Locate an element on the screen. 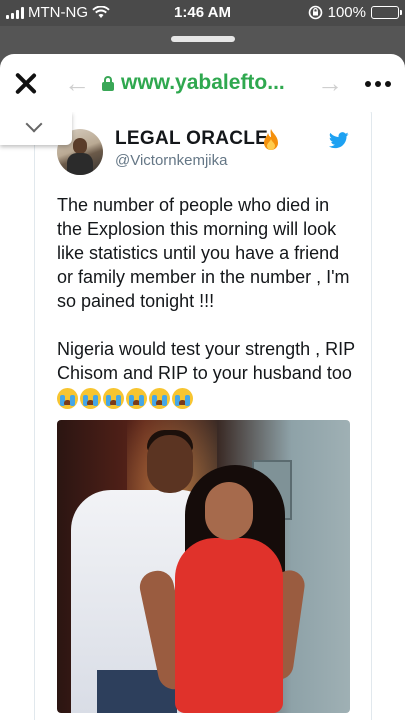  crying-emoji-row is located at coordinates (125, 398).